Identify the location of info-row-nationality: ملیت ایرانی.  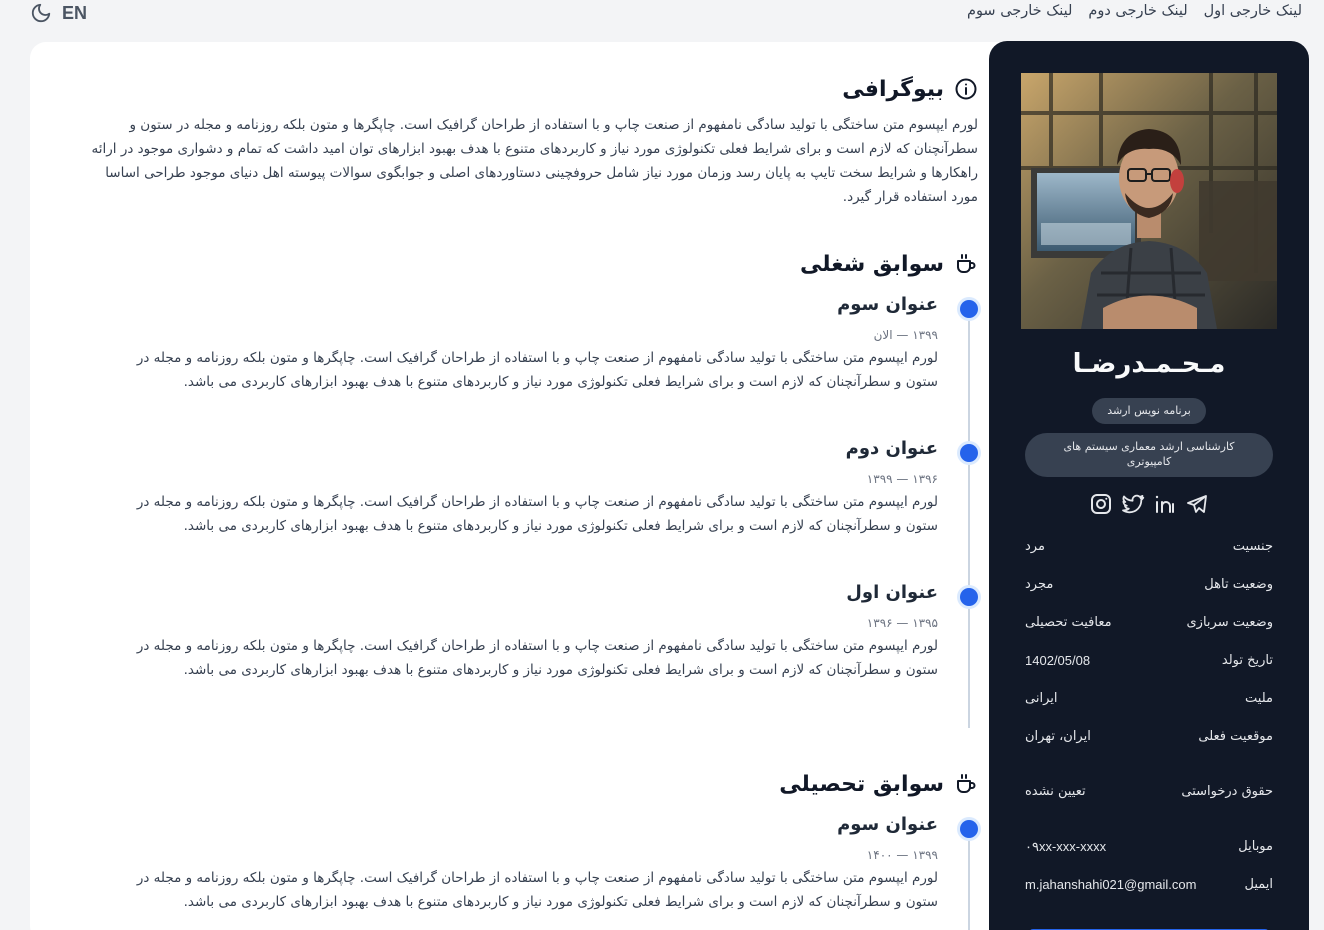
(1149, 703).